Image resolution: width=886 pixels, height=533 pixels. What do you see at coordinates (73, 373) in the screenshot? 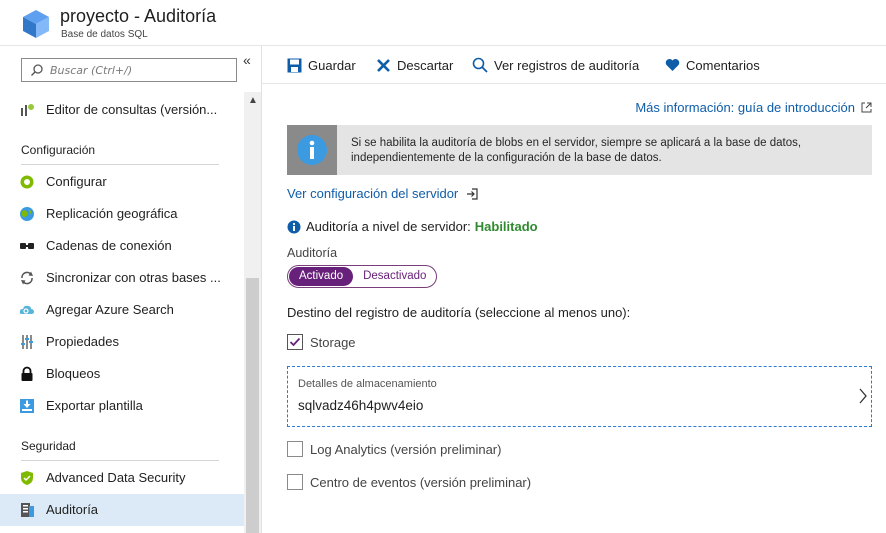
I see `sidebar-item-label: Bloqueos` at bounding box center [73, 373].